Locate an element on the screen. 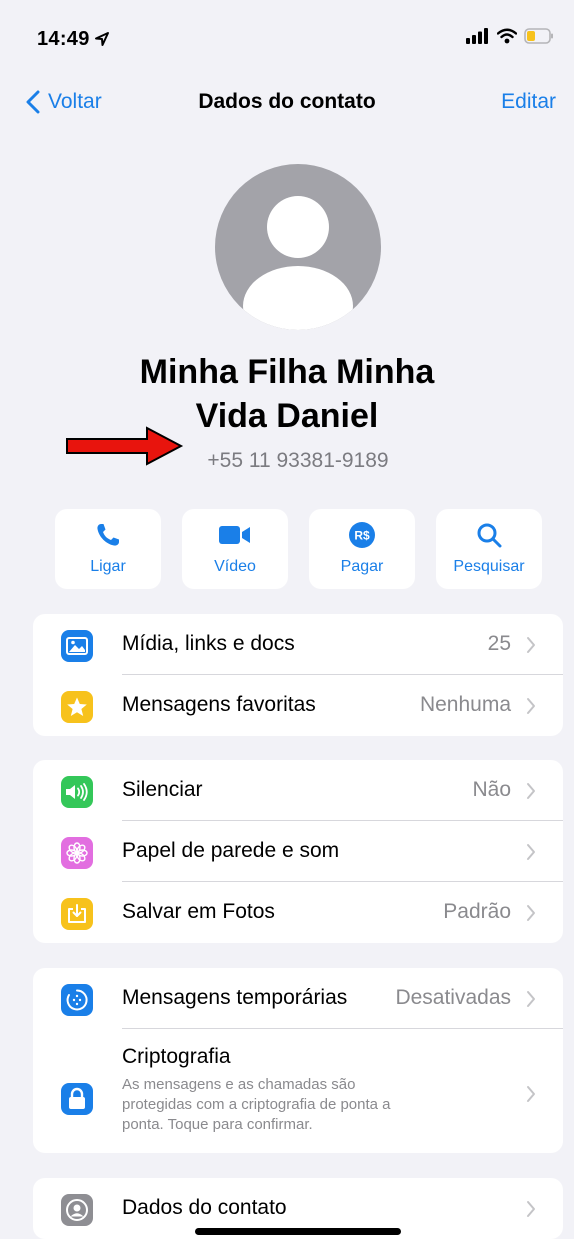 This screenshot has height=1239, width=574. pay-label: Pagar is located at coordinates (362, 566).